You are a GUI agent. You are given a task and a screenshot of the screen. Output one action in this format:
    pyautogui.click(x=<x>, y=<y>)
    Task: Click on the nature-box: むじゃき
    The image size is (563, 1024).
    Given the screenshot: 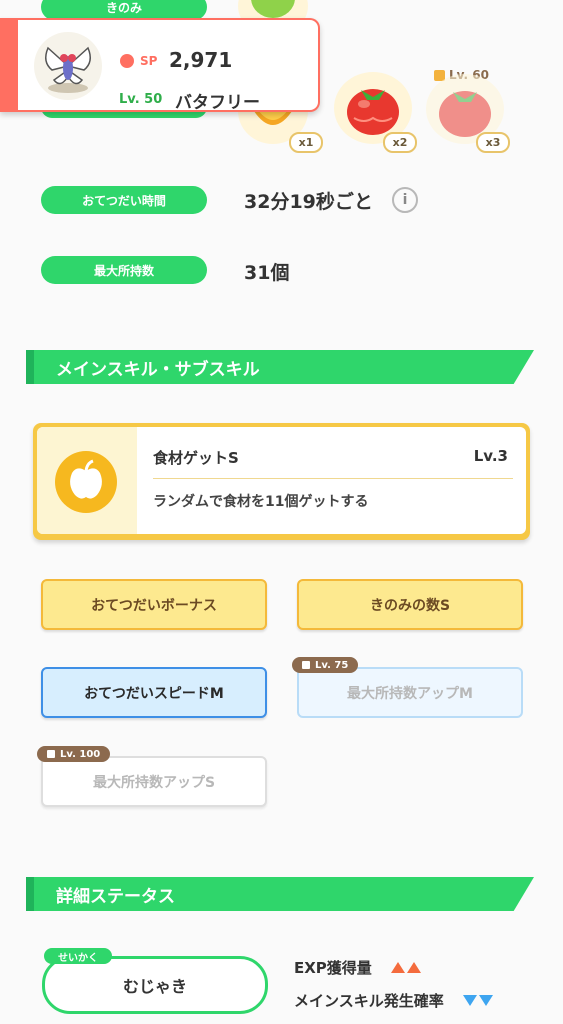 What is the action you would take?
    pyautogui.click(x=155, y=985)
    